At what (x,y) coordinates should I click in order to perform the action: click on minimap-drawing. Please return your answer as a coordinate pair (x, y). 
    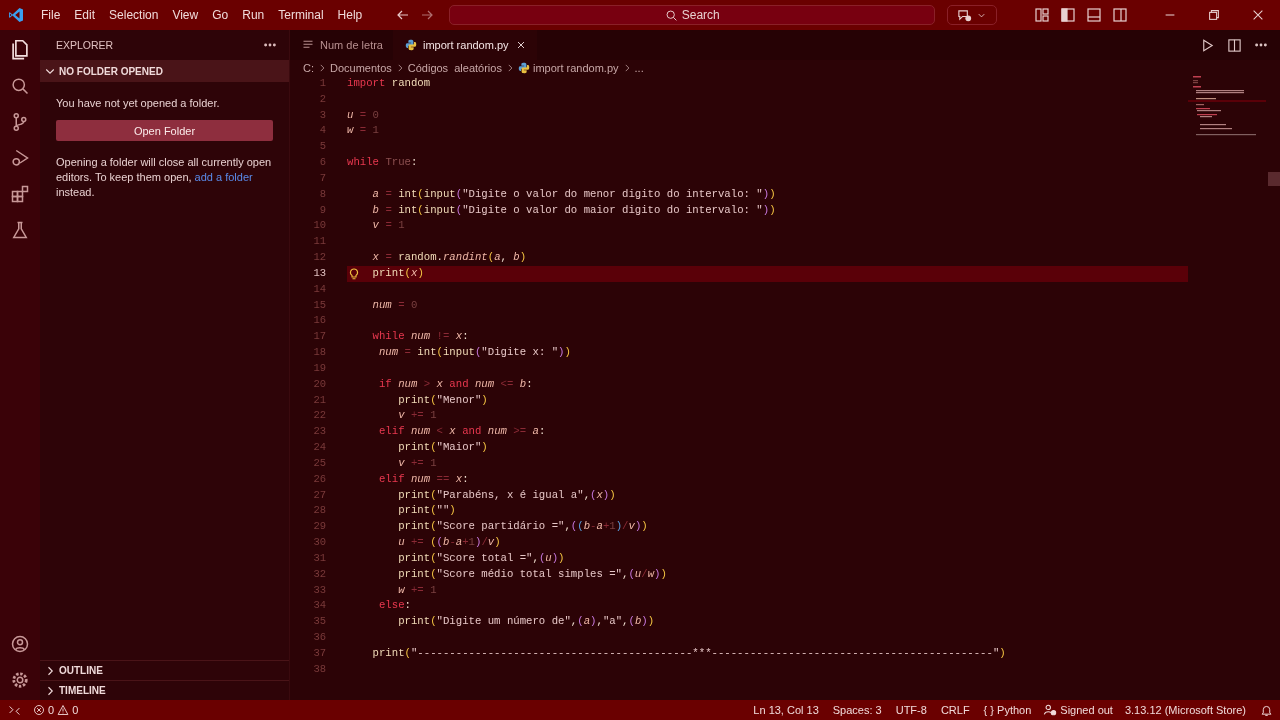
    Looking at the image, I should click on (1227, 106).